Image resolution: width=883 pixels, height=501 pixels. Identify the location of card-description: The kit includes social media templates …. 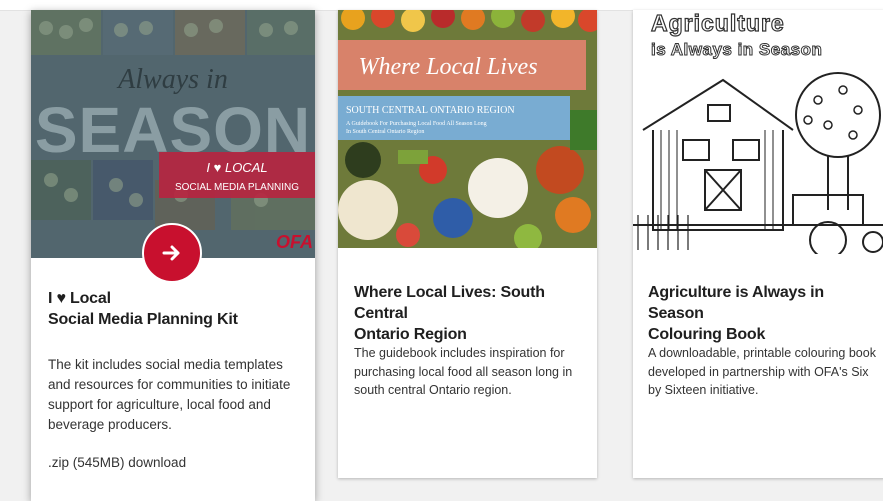
(169, 394).